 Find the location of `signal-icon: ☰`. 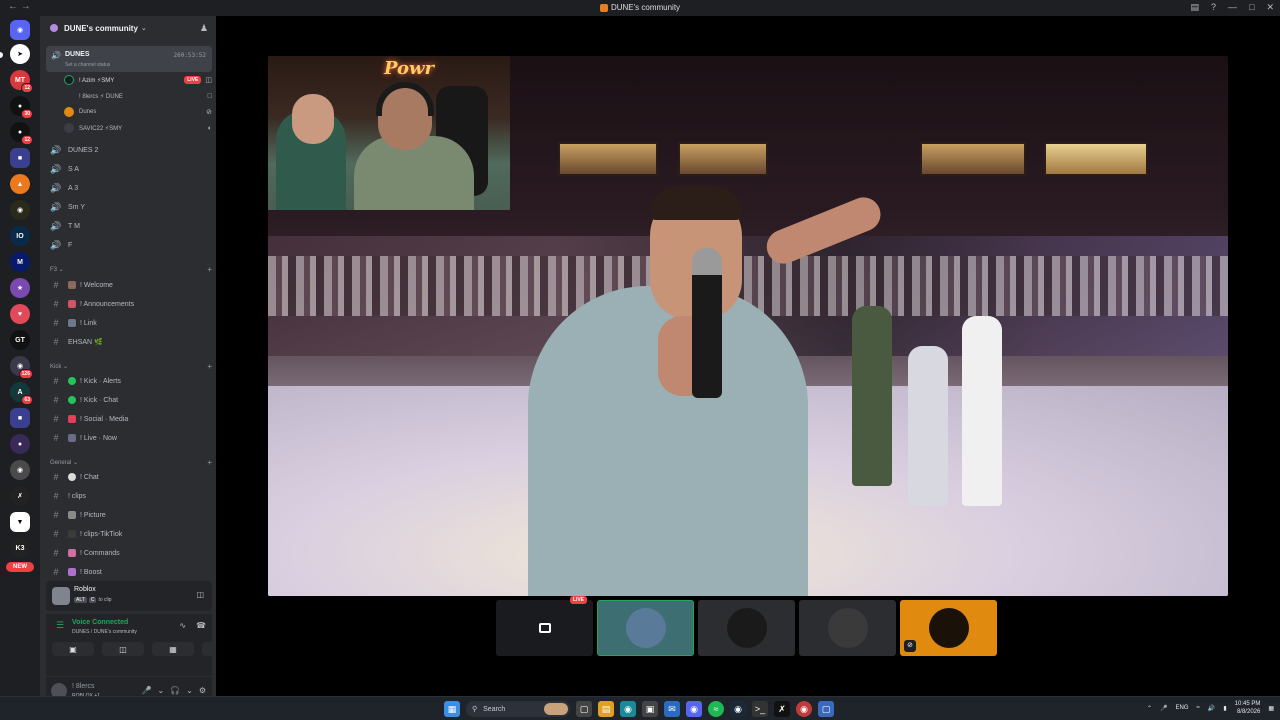

signal-icon: ☰ is located at coordinates (60, 625).